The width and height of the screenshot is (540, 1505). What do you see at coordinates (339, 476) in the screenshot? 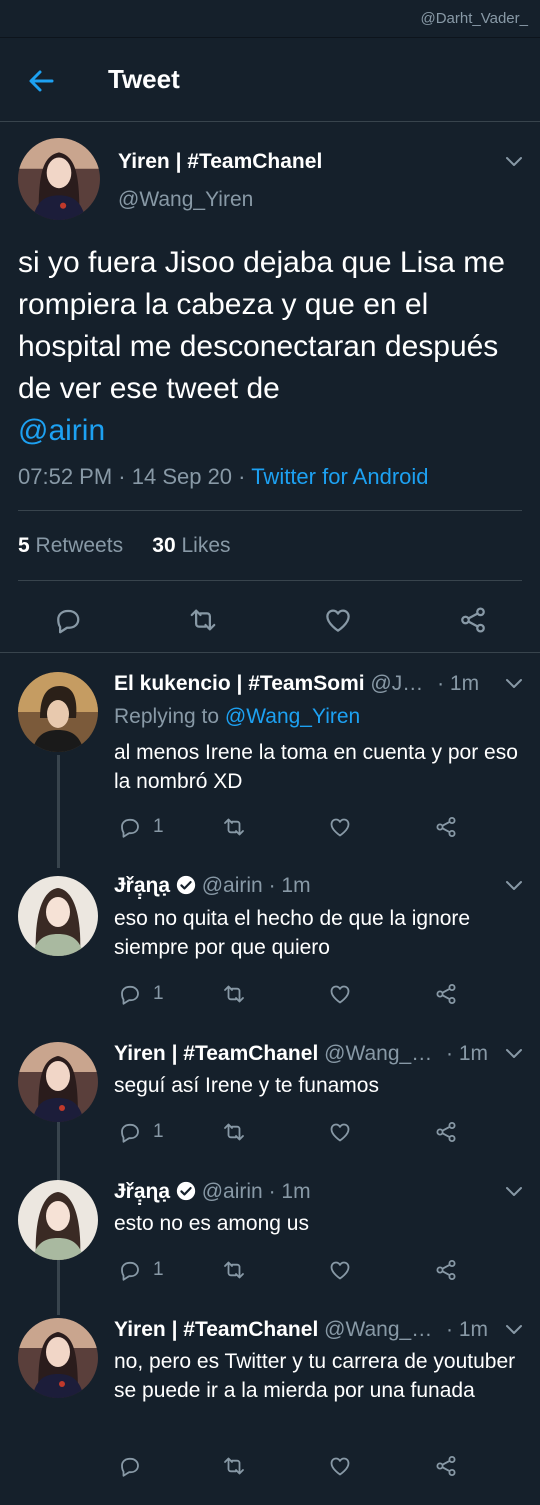
I see `tweet-source: Twitter for Android` at bounding box center [339, 476].